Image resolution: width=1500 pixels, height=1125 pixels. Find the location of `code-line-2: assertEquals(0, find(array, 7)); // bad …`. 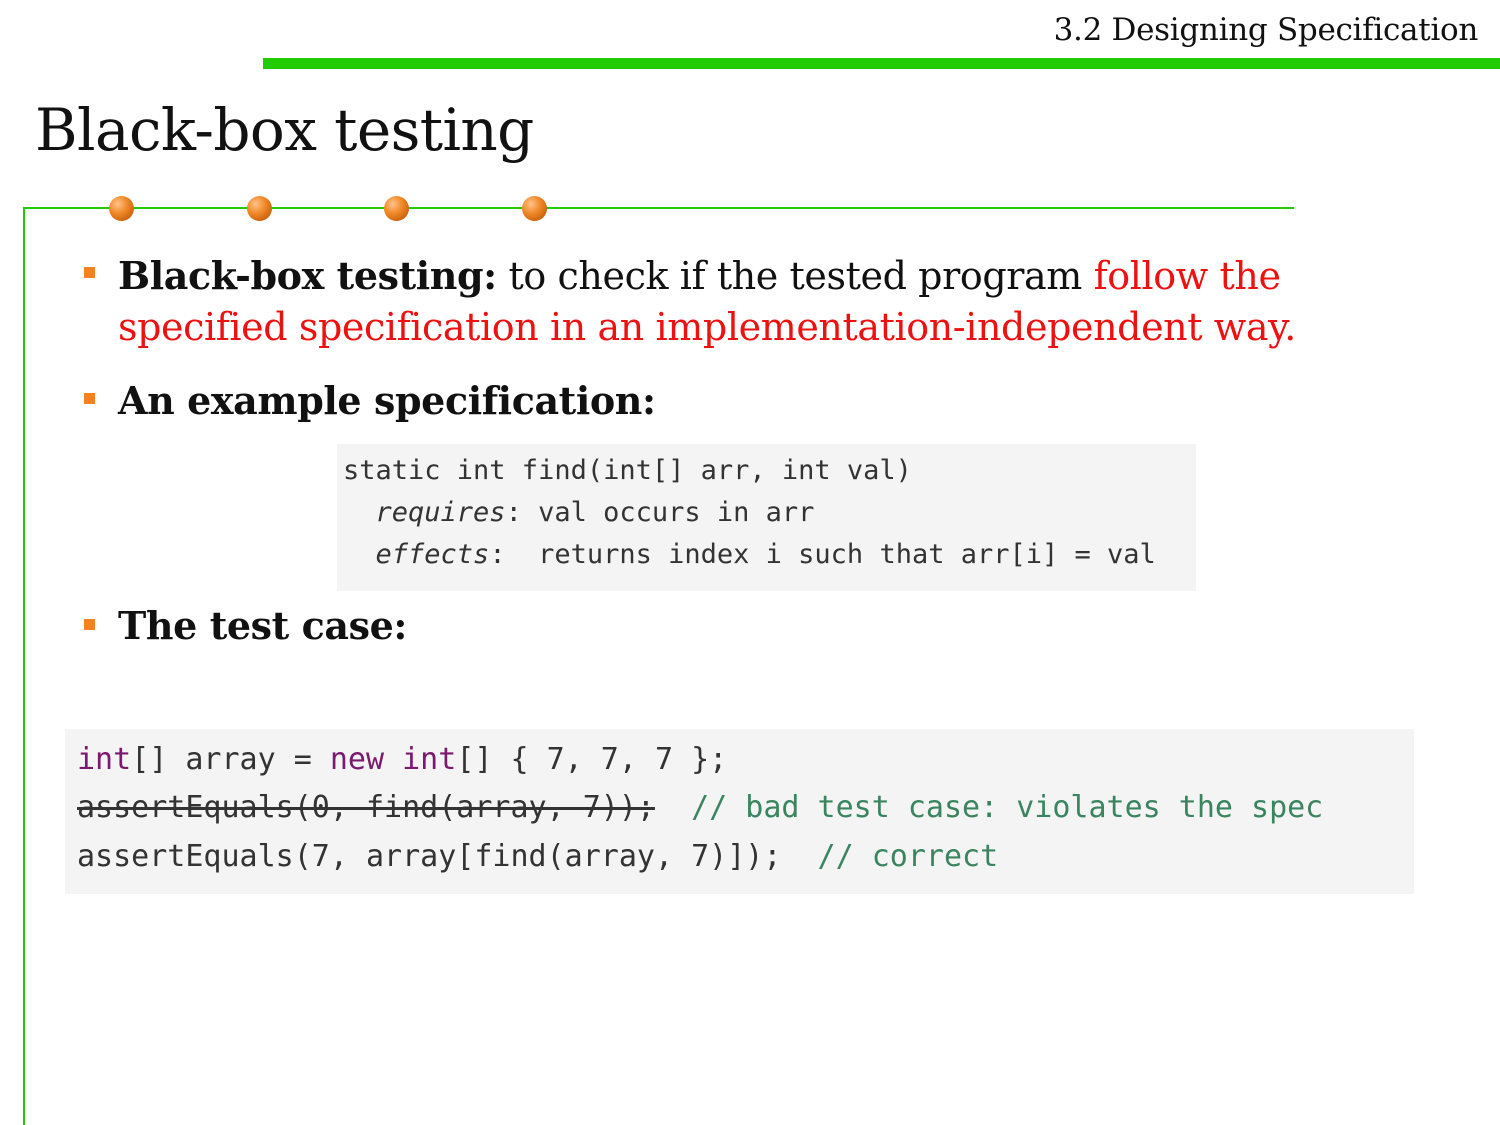

code-line-2: assertEquals(0, find(array, 7)); // bad … is located at coordinates (700, 807).